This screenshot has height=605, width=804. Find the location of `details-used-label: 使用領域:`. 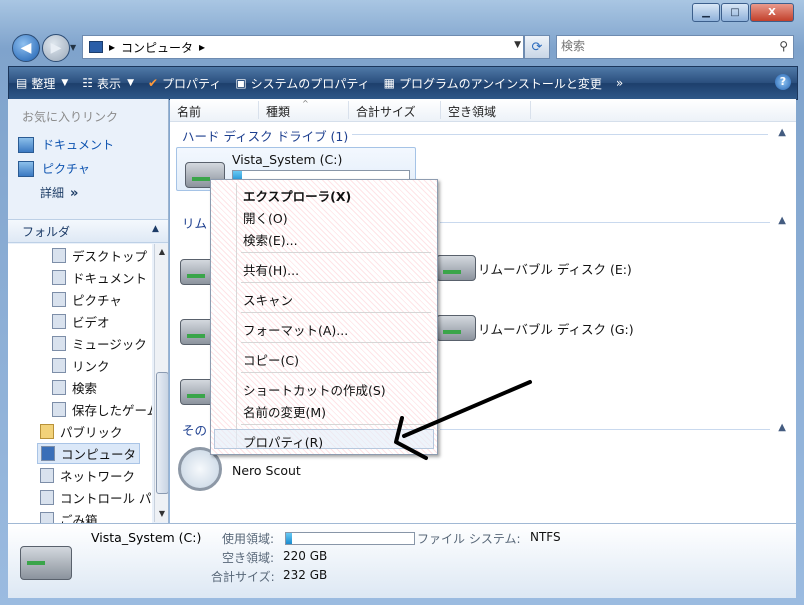

details-used-label: 使用領域: is located at coordinates (248, 539).